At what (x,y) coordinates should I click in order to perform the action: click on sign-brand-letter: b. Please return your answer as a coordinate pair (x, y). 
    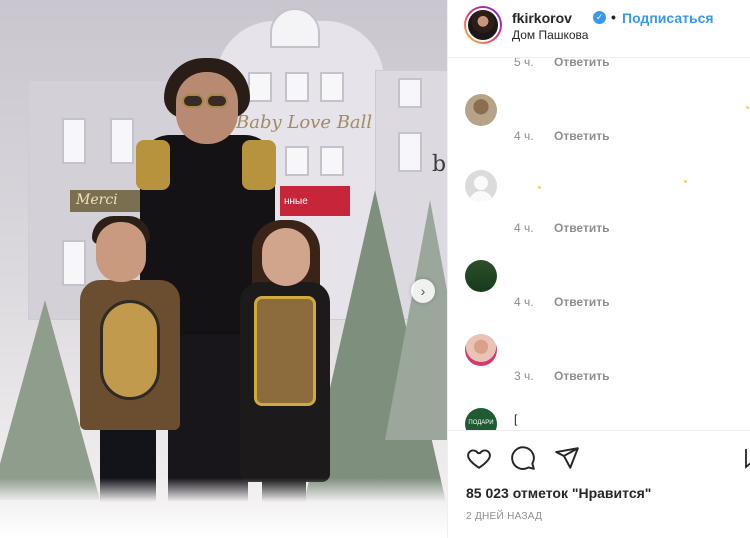
    Looking at the image, I should click on (439, 164).